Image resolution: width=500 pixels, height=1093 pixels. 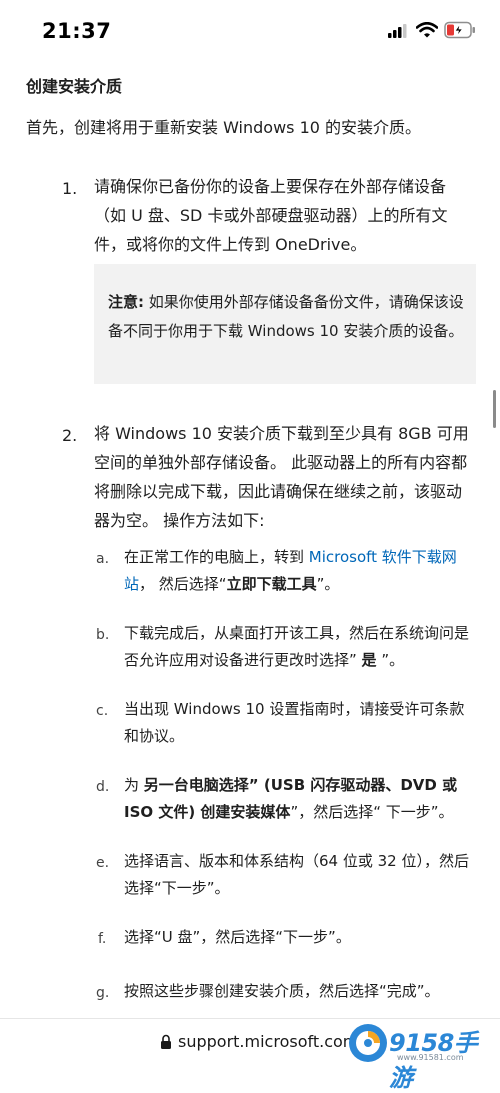 I want to click on wifi-icon, so click(x=427, y=30).